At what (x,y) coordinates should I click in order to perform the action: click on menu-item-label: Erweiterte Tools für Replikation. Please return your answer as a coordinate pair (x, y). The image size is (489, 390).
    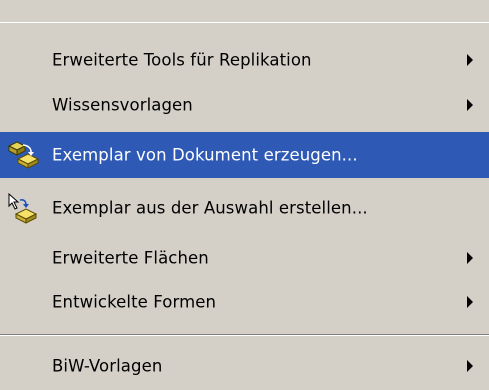
    Looking at the image, I should click on (182, 60).